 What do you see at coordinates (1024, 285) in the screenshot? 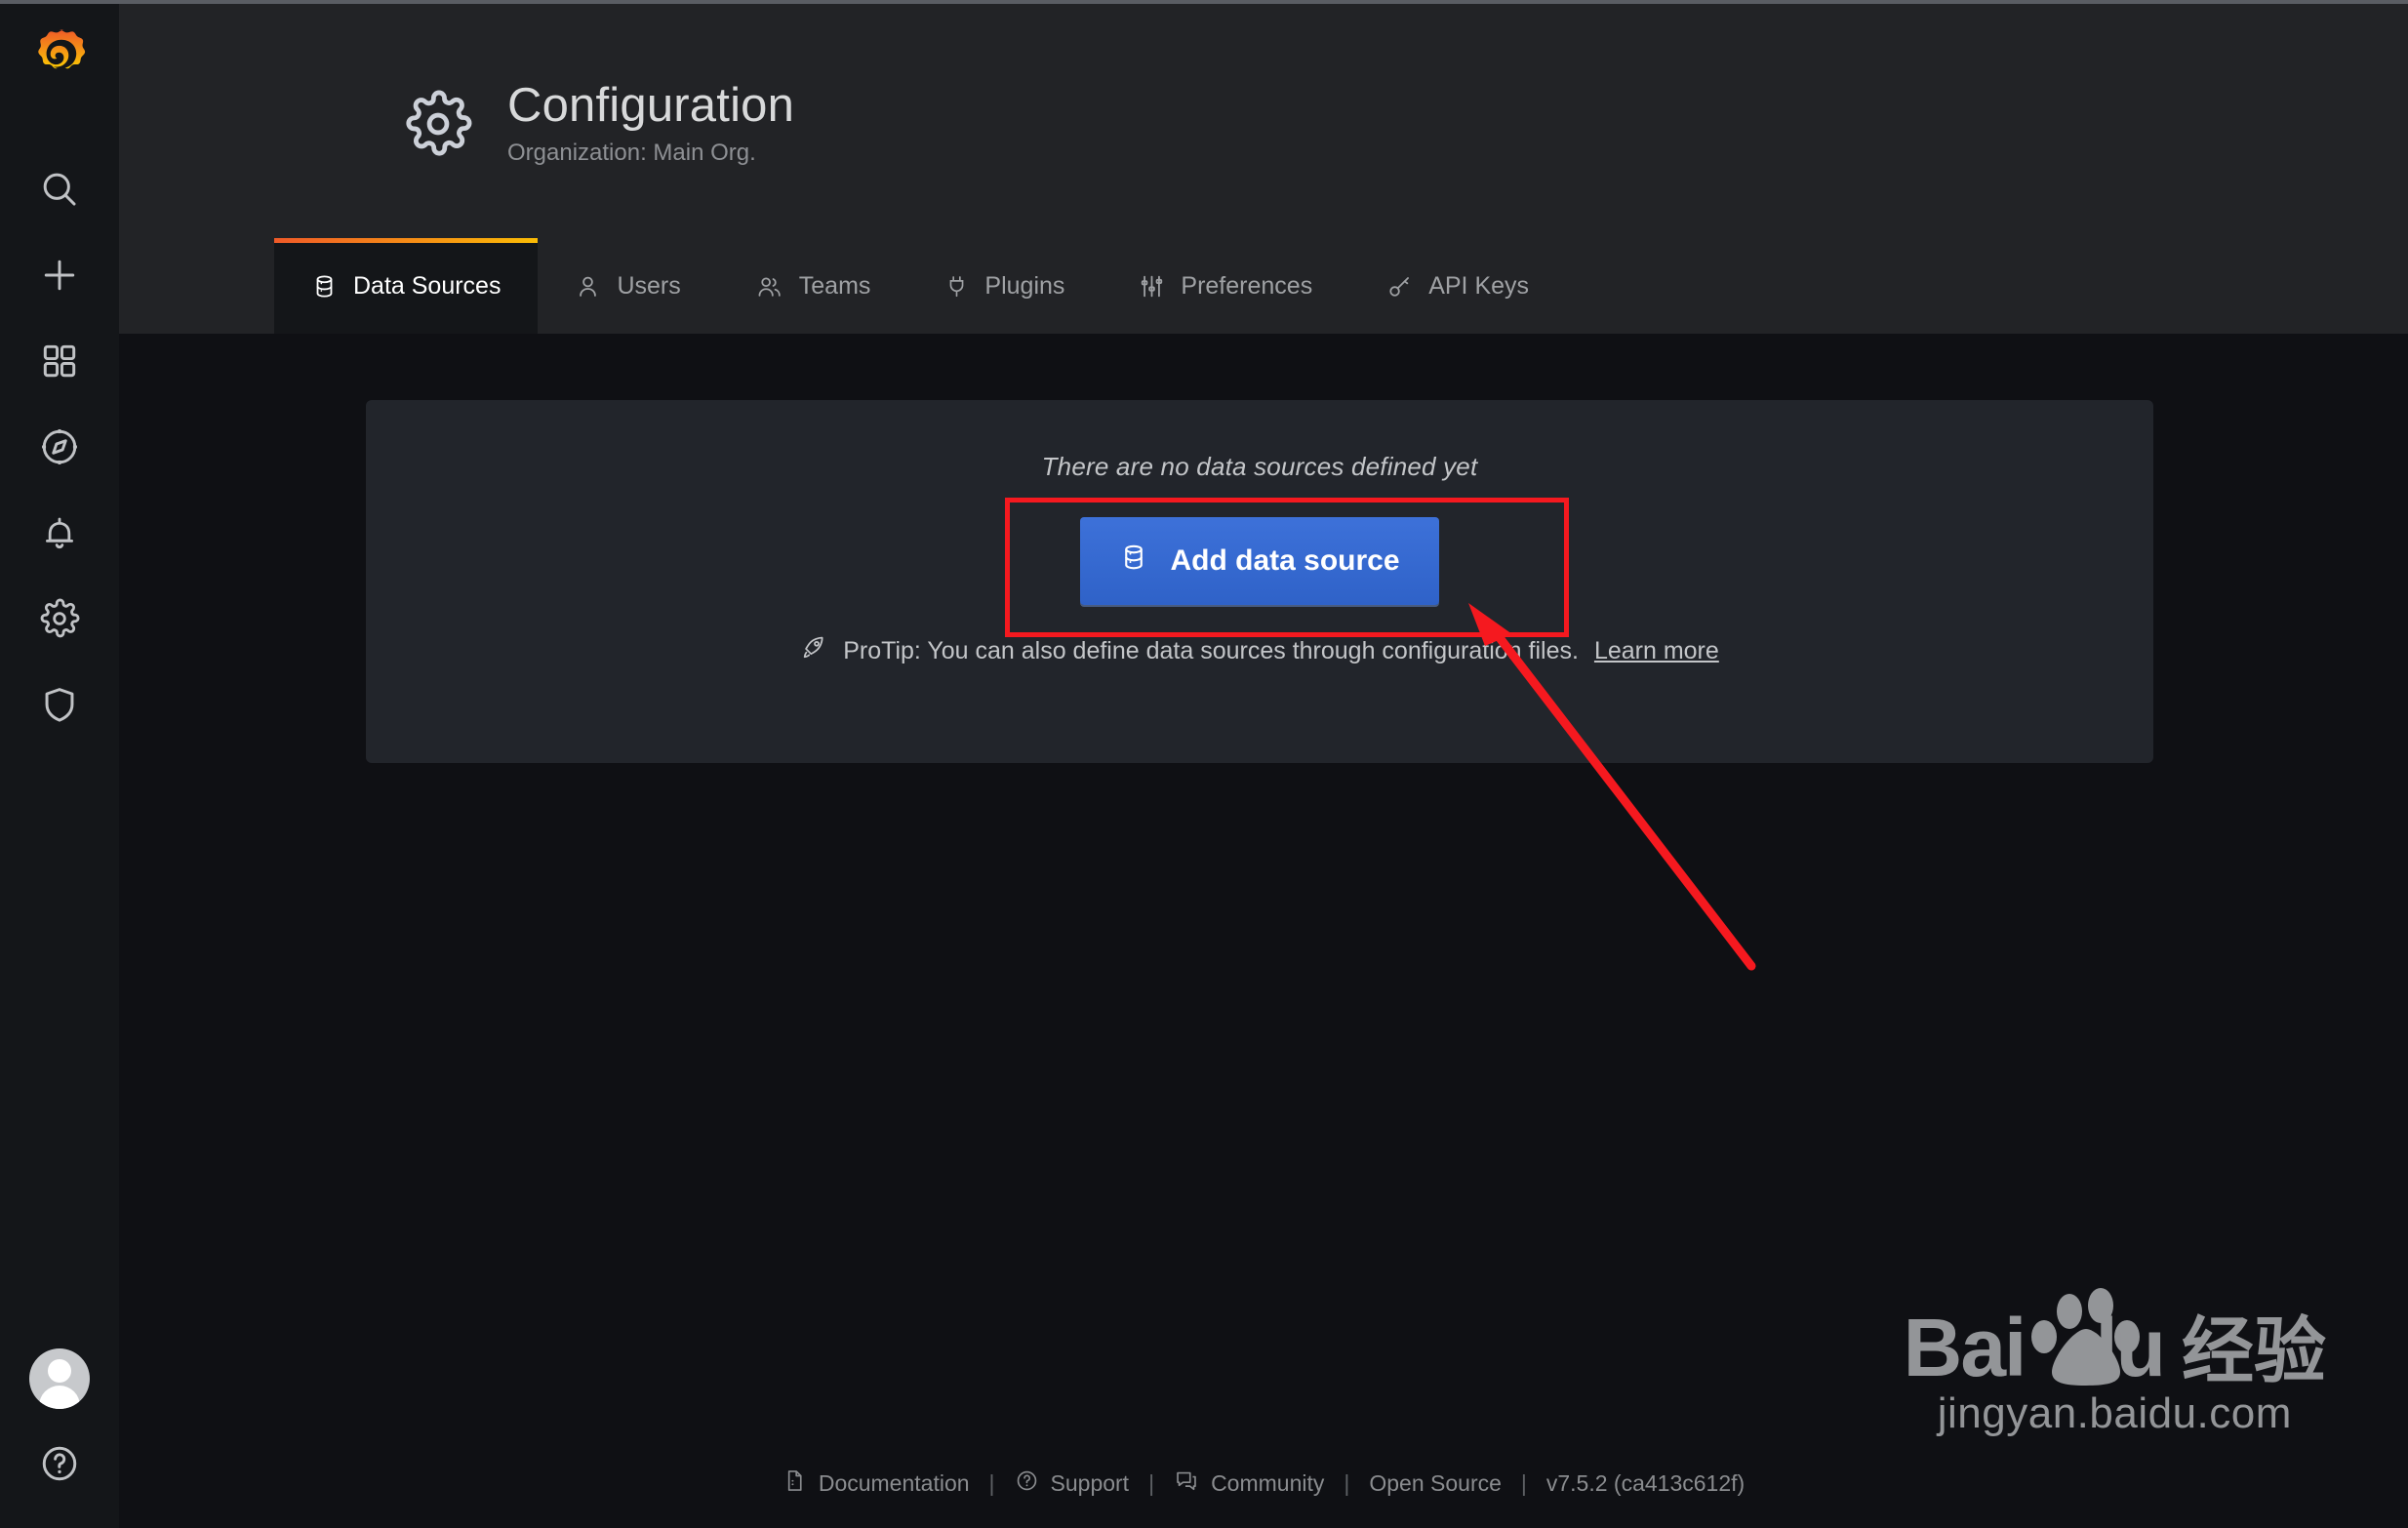
I see `tab-label: Plugins` at bounding box center [1024, 285].